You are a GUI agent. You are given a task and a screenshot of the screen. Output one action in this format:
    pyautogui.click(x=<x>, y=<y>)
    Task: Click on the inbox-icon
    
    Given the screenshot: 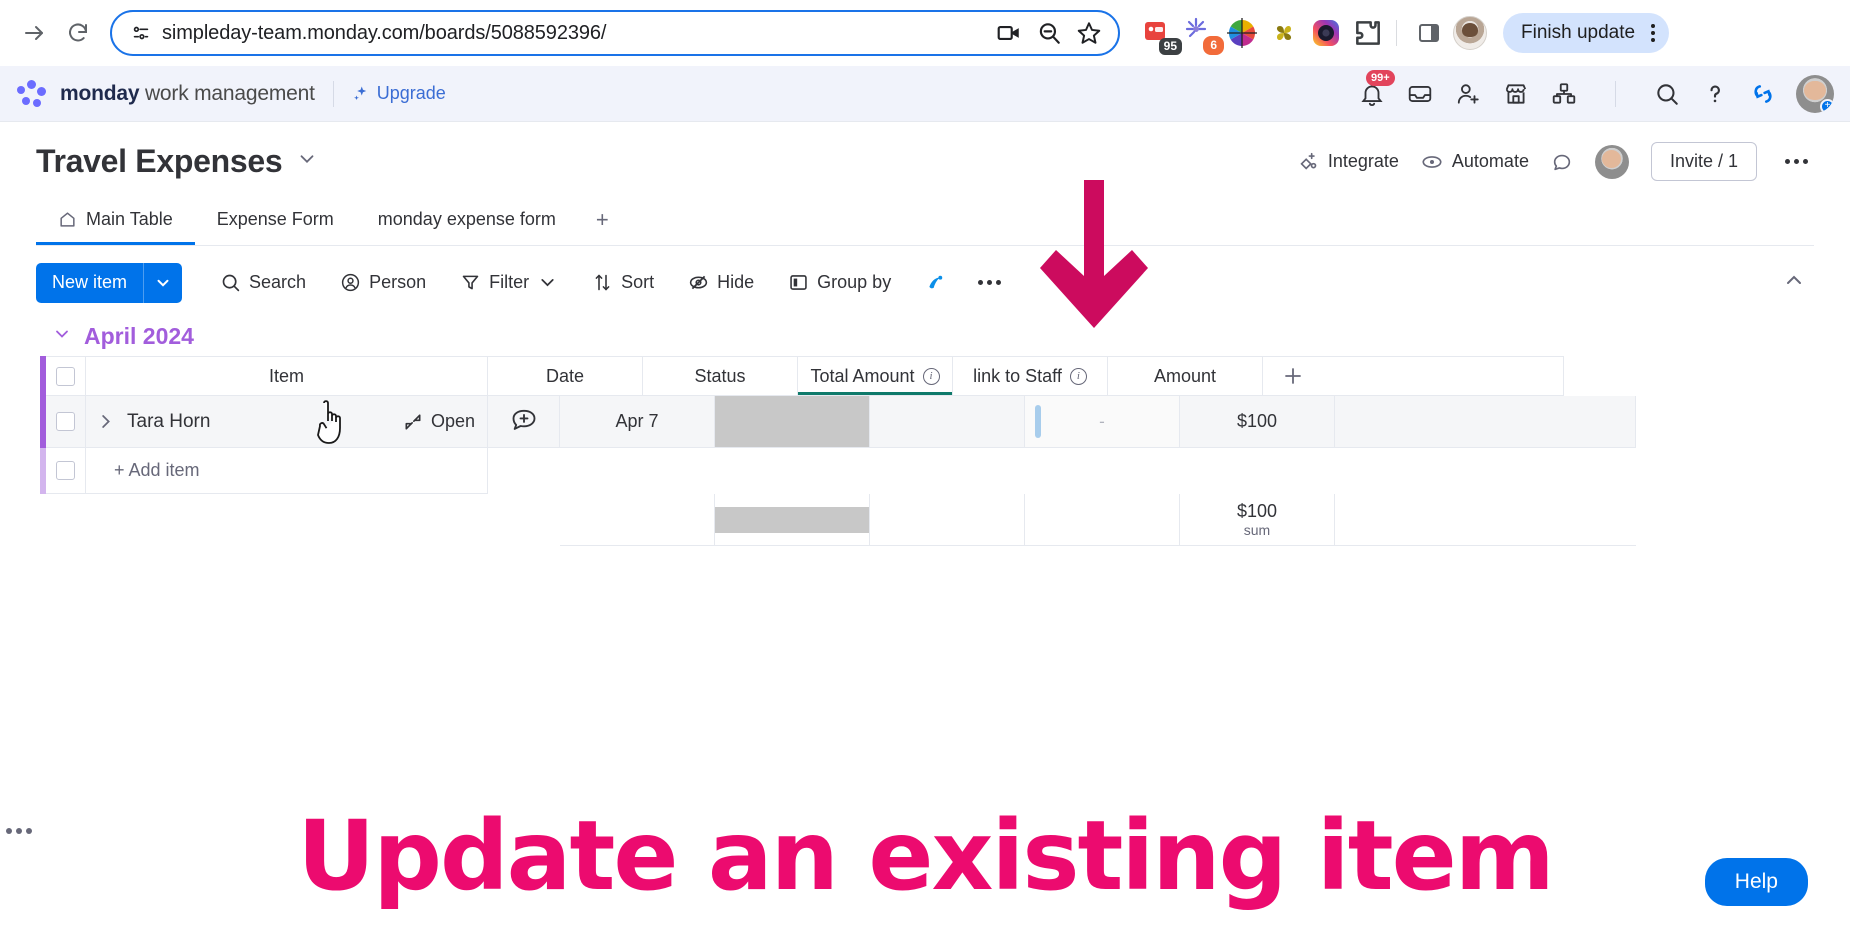 What is the action you would take?
    pyautogui.click(x=1420, y=94)
    